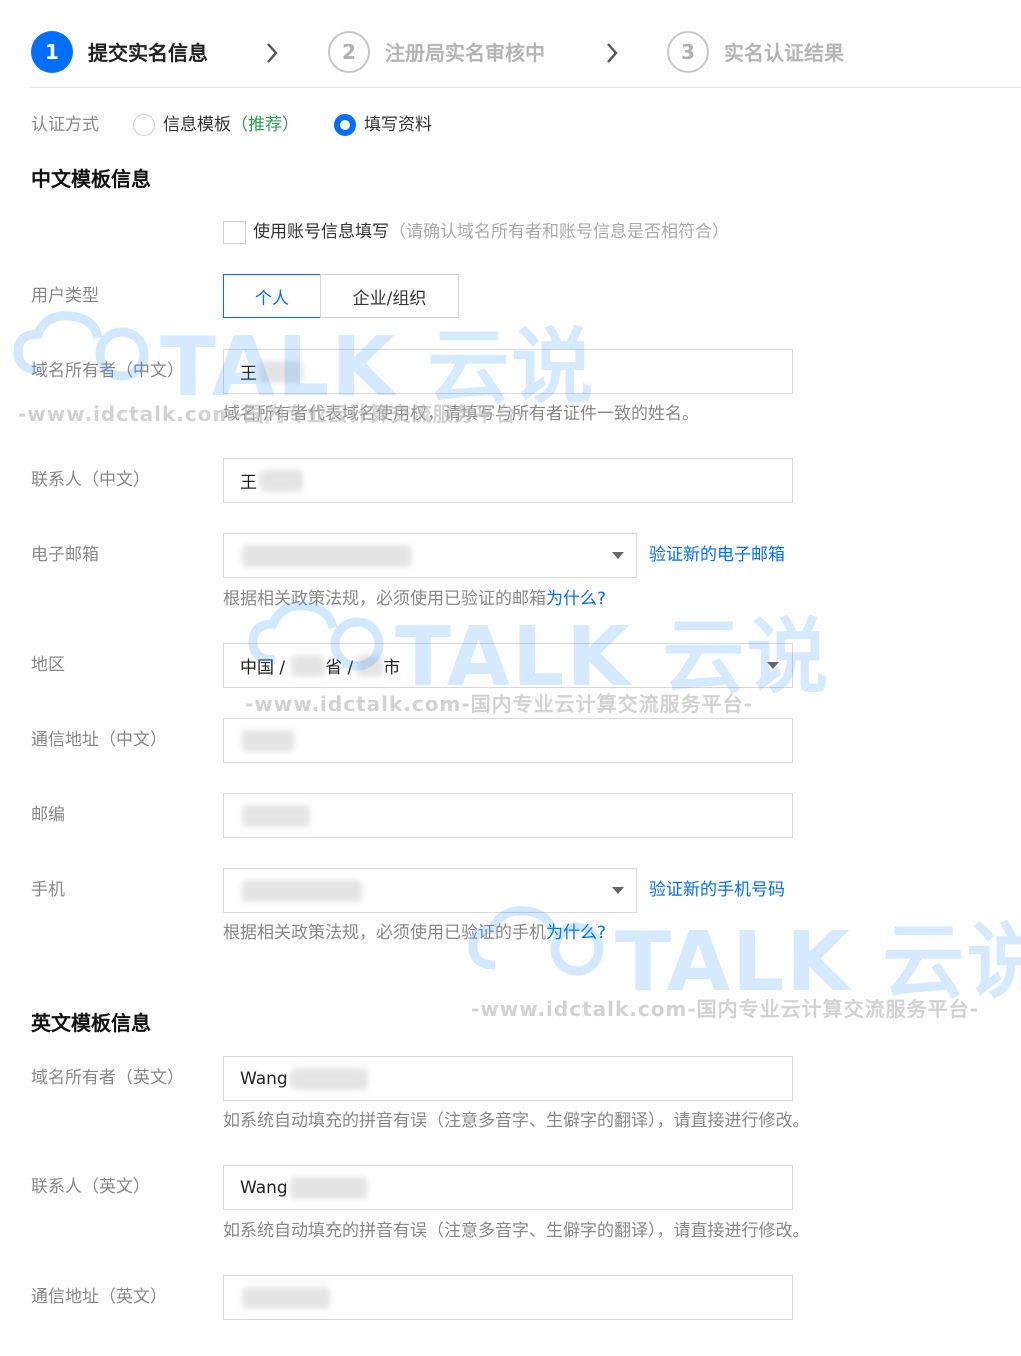 The image size is (1021, 1356). Describe the element at coordinates (398, 125) in the screenshot. I see `radio-fill-form-label: 填写资料` at that location.